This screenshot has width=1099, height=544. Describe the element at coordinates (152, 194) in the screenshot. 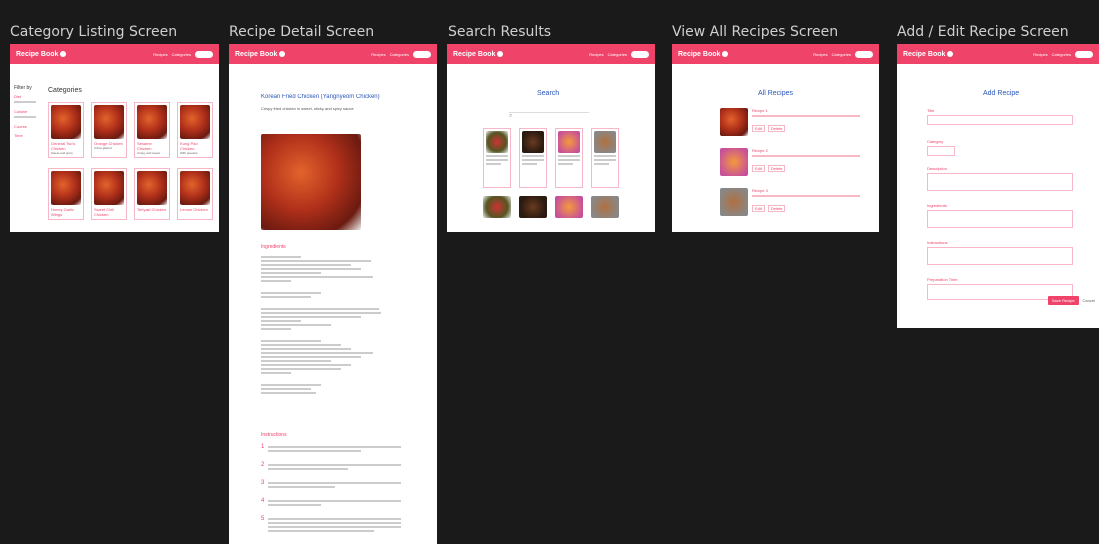

I see `recipe-card: Teriyaki Chicken` at that location.